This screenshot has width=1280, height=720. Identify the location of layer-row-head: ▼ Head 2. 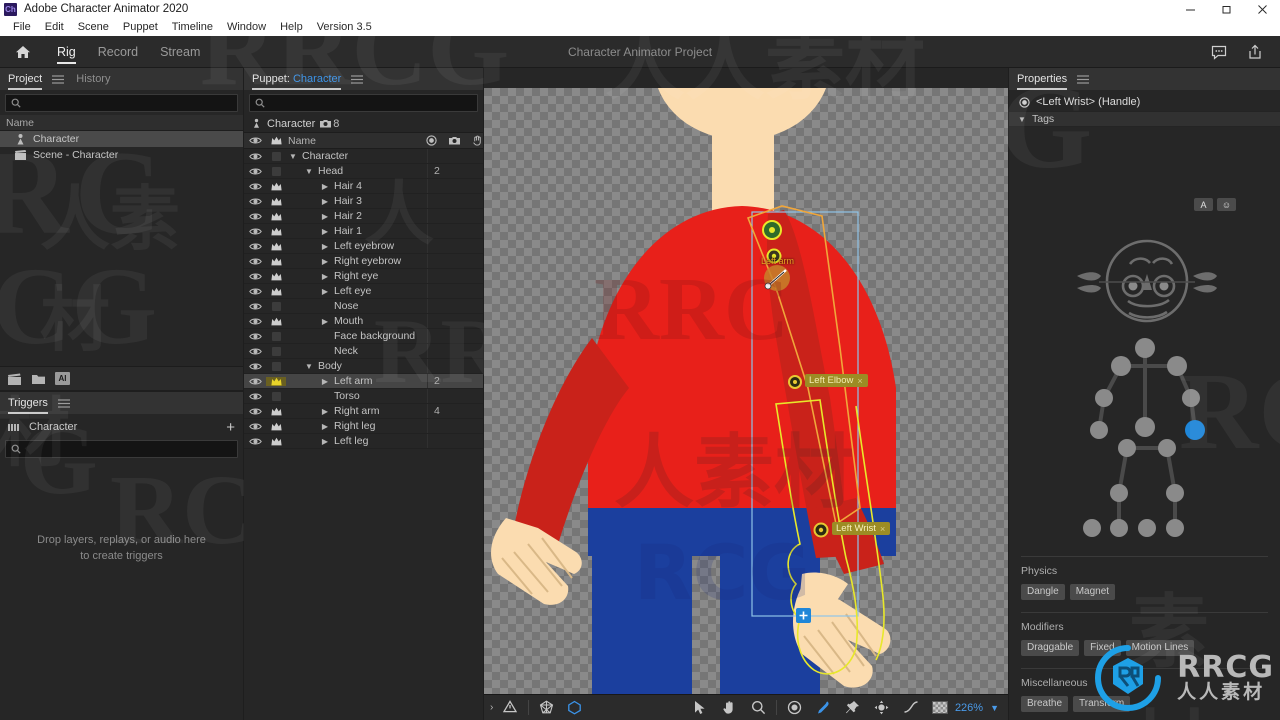
(363, 171).